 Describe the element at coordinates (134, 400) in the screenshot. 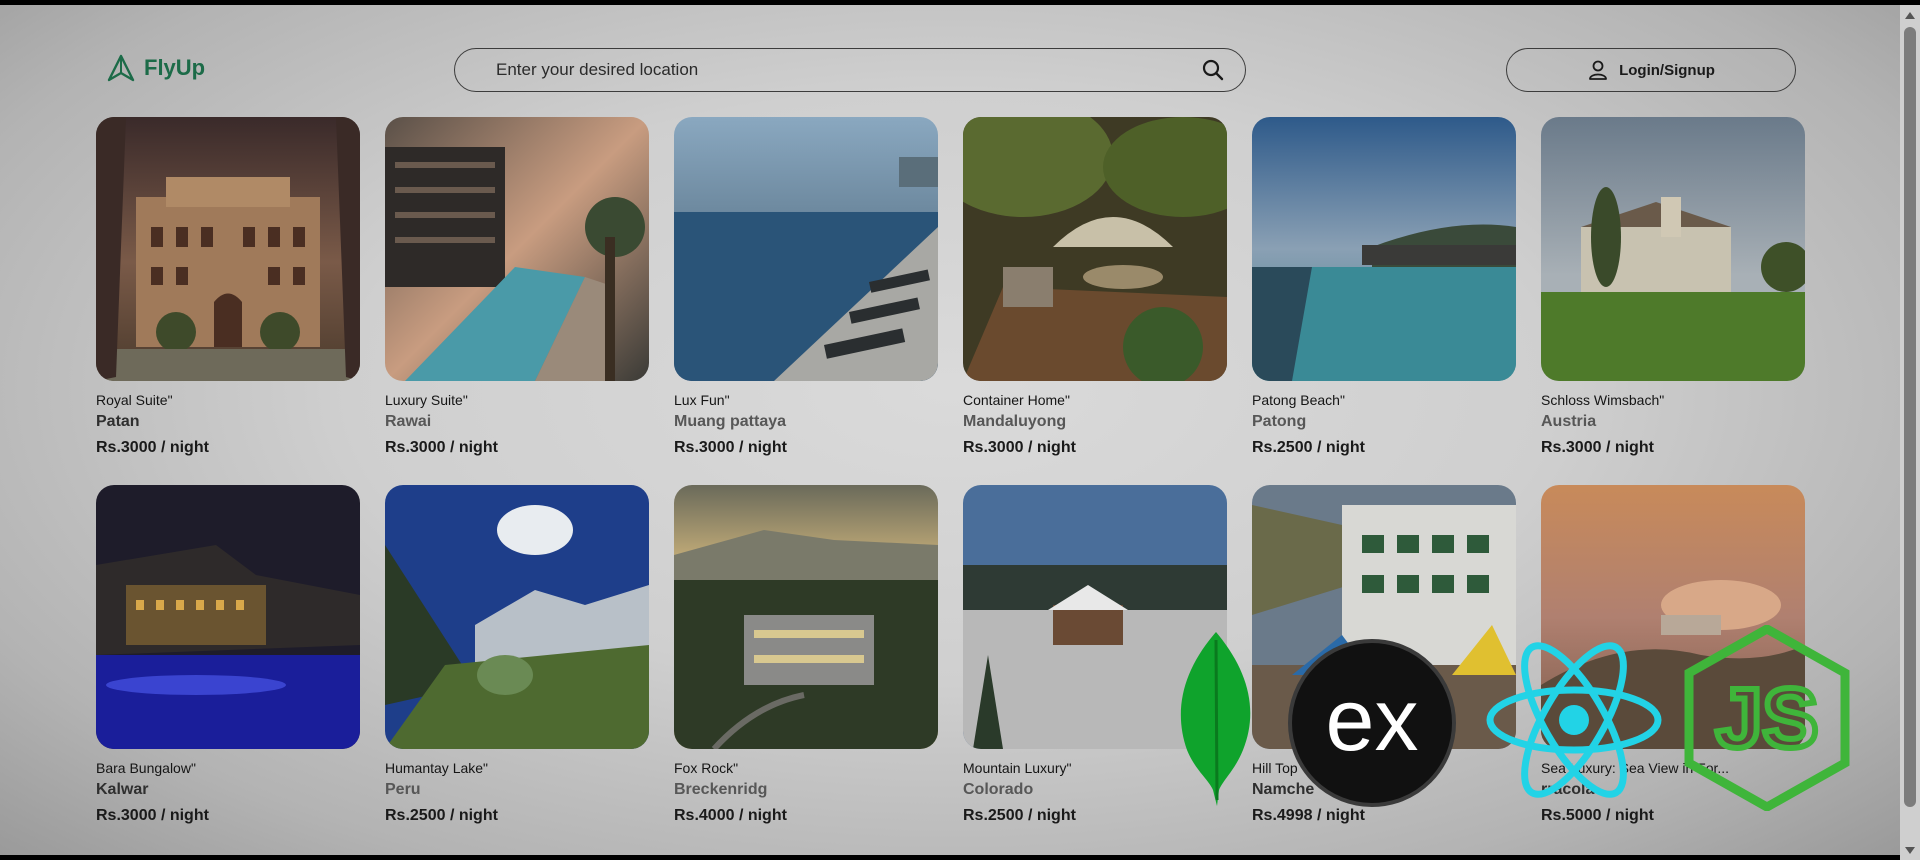

I see `listing-title: Royal Suite"` at that location.